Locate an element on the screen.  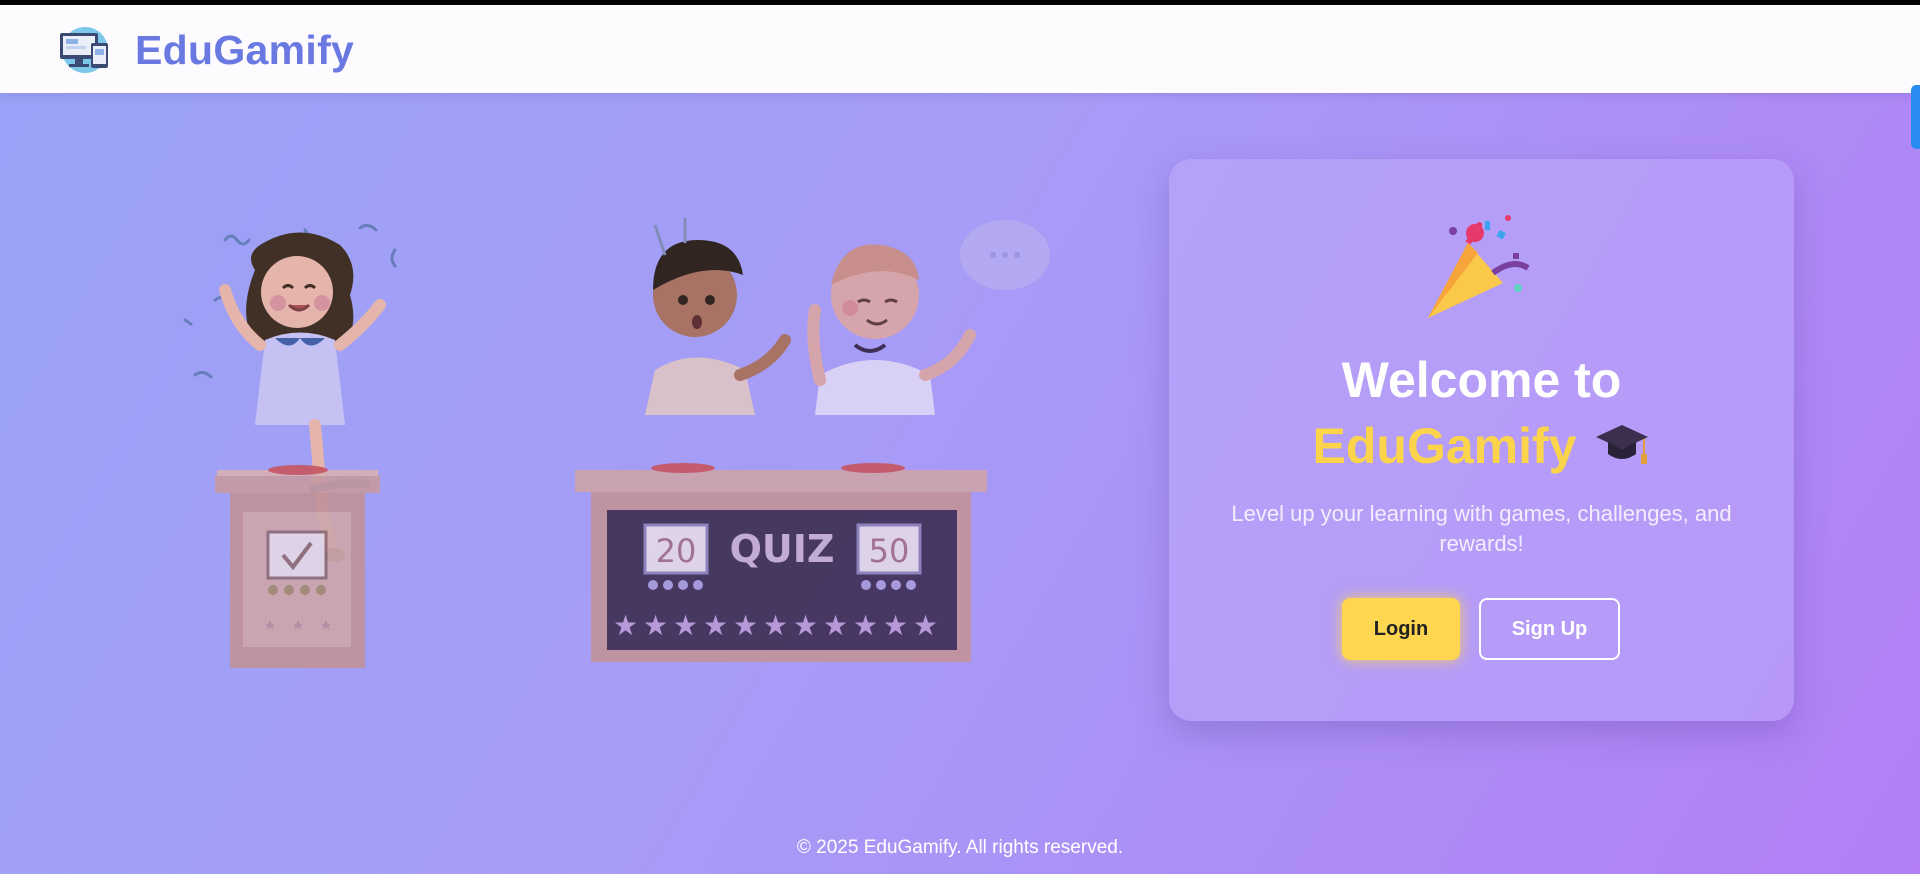
quiz-desk: 20 QUIZ 50 ★ ★ ★ ★ ★ ★ ★ ★ ★ ★ ★ is located at coordinates (781, 562).